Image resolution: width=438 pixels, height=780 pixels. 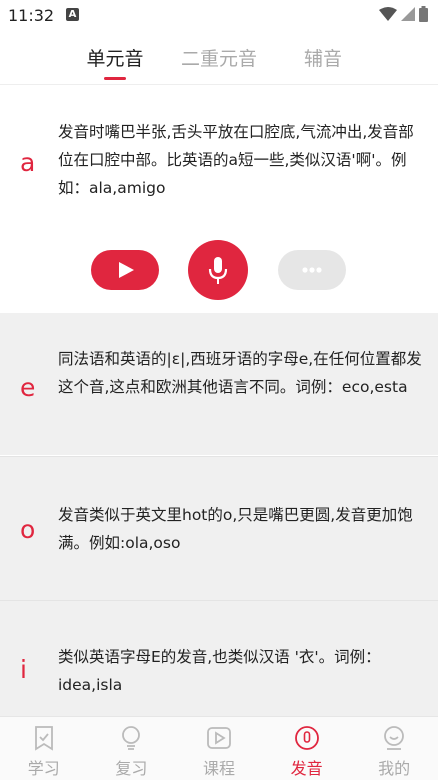 I want to click on tab-bar: 单元音 二重元音 辅音, so click(x=219, y=58).